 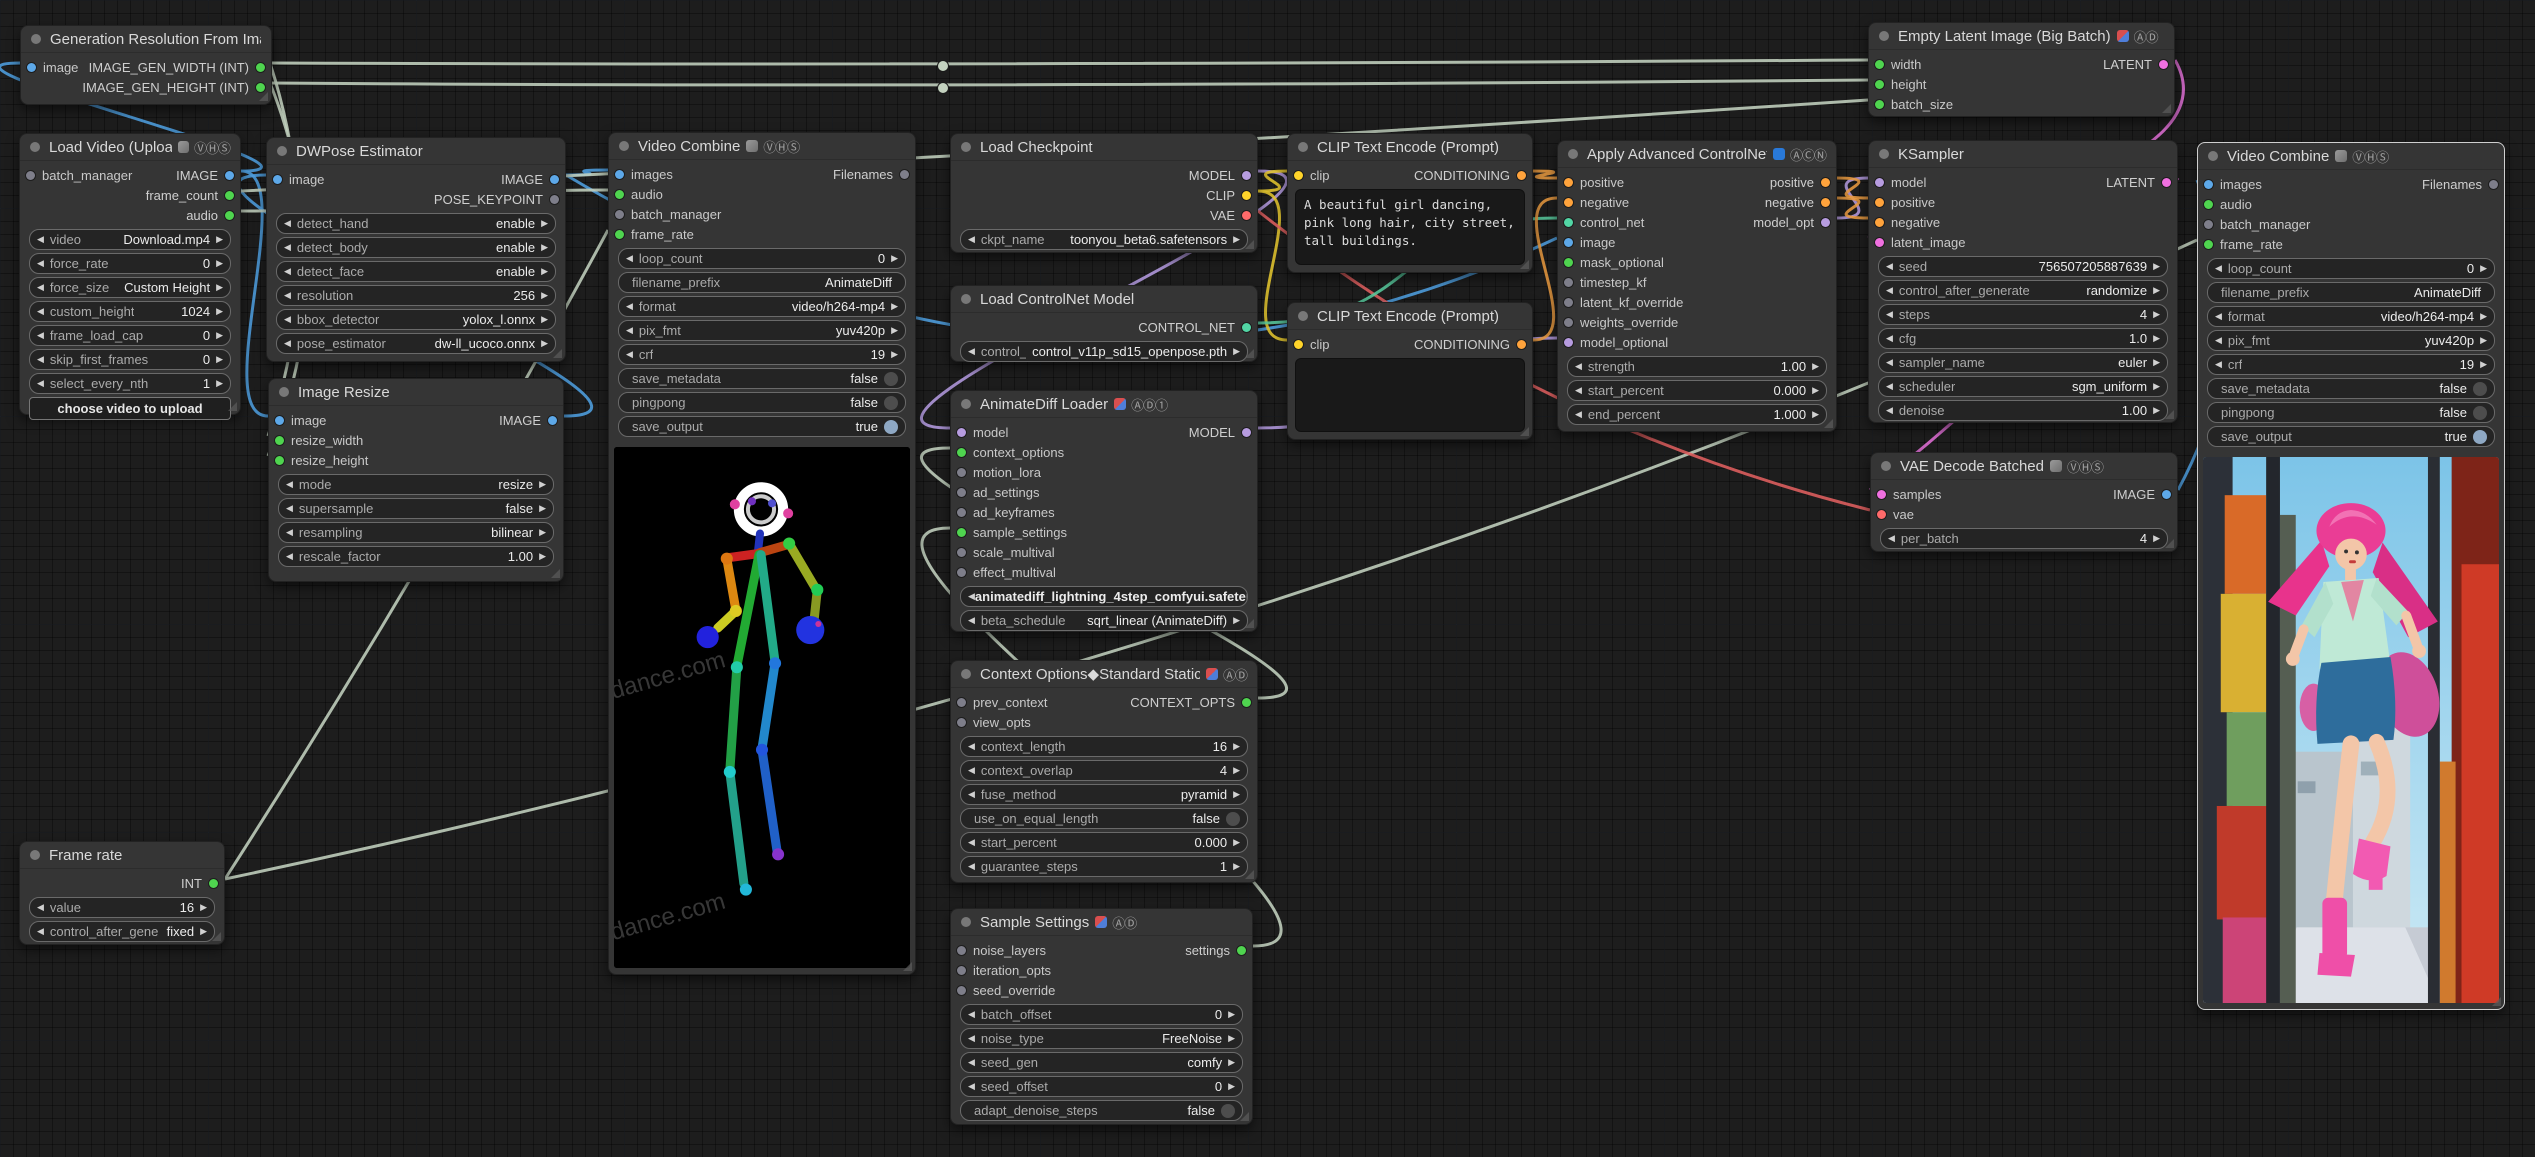 I want to click on output-slot-negative: negative, so click(x=1800, y=202).